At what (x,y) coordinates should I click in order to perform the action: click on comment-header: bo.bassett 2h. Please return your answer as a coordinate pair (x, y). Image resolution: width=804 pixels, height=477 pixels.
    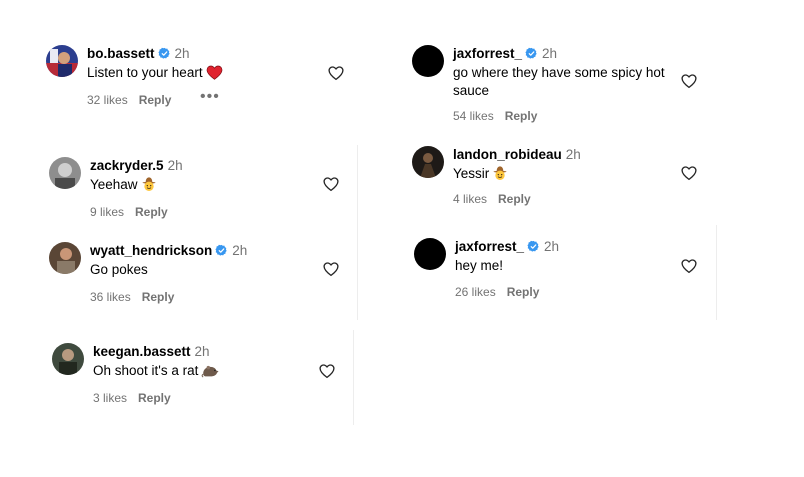
    Looking at the image, I should click on (138, 53).